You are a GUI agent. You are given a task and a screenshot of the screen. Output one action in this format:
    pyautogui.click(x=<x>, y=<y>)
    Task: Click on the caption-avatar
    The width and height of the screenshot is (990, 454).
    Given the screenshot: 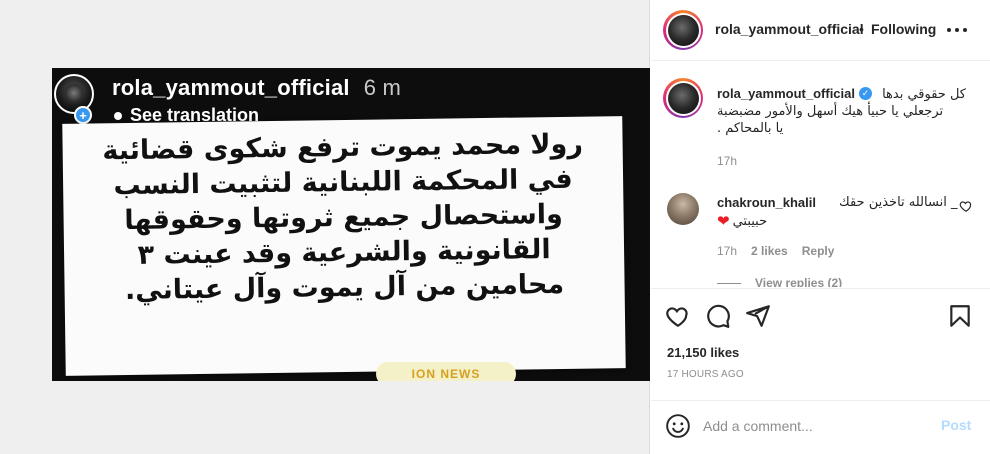 What is the action you would take?
    pyautogui.click(x=683, y=98)
    